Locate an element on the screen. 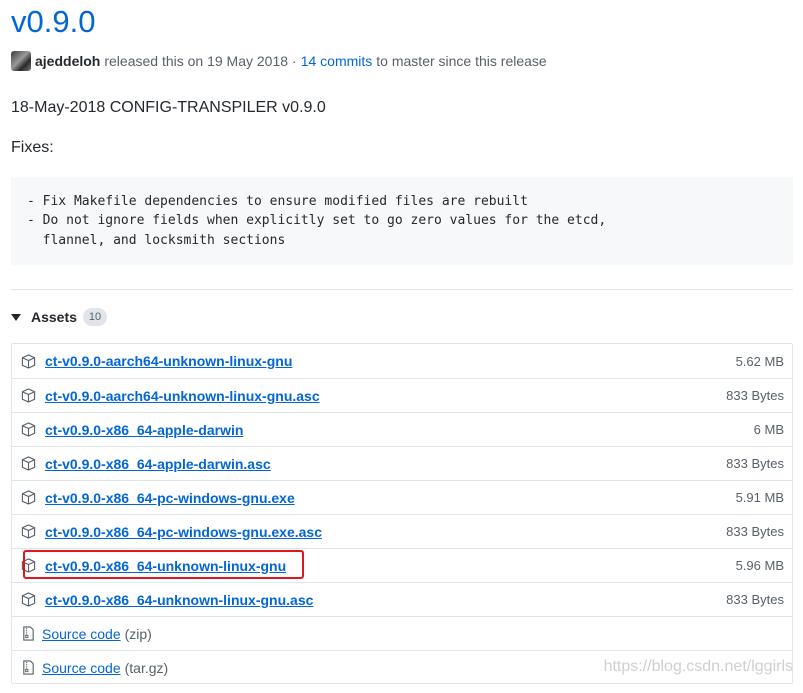  watermark: https://blog.csdn.net/lggirls is located at coordinates (698, 666).